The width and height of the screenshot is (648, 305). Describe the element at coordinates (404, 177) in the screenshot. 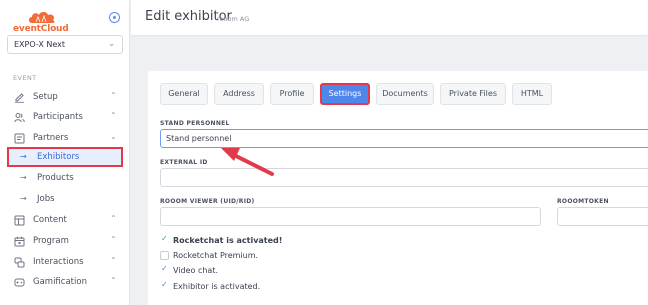

I see `external-id-input` at that location.